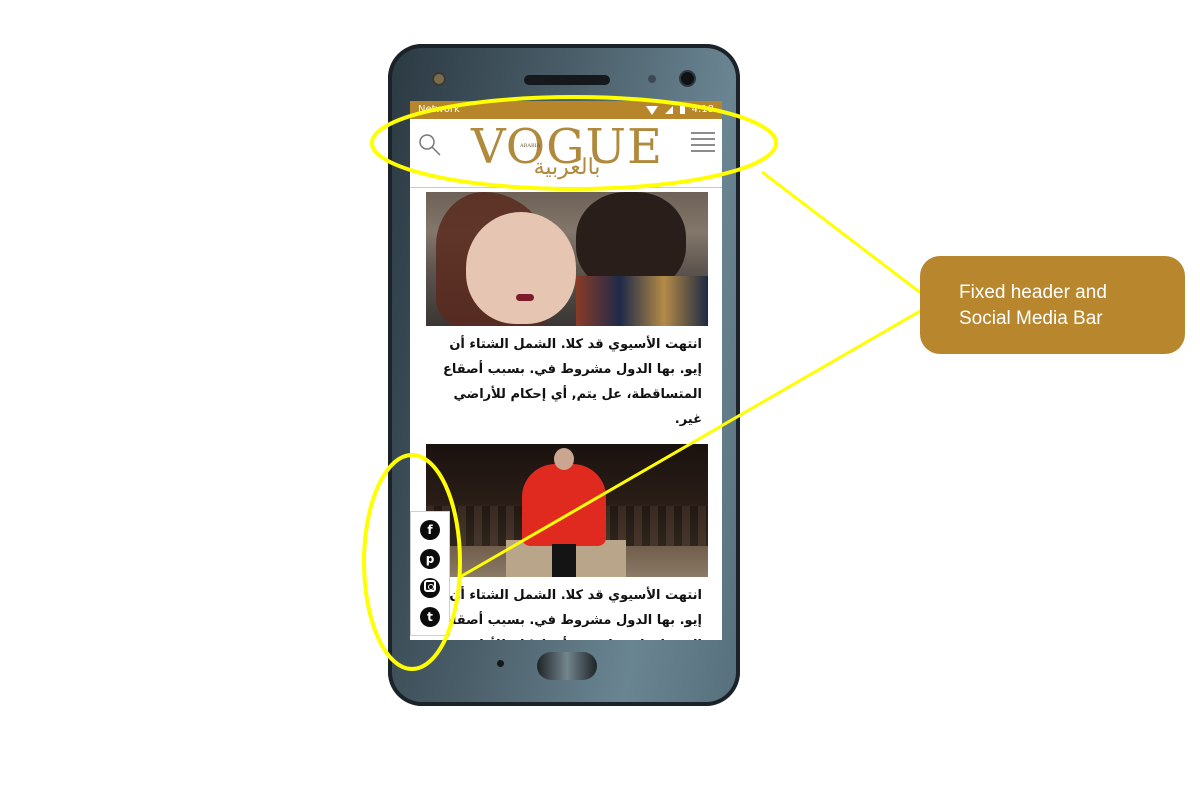 This screenshot has width=1200, height=800. I want to click on status-bar: Network 4:18, so click(566, 110).